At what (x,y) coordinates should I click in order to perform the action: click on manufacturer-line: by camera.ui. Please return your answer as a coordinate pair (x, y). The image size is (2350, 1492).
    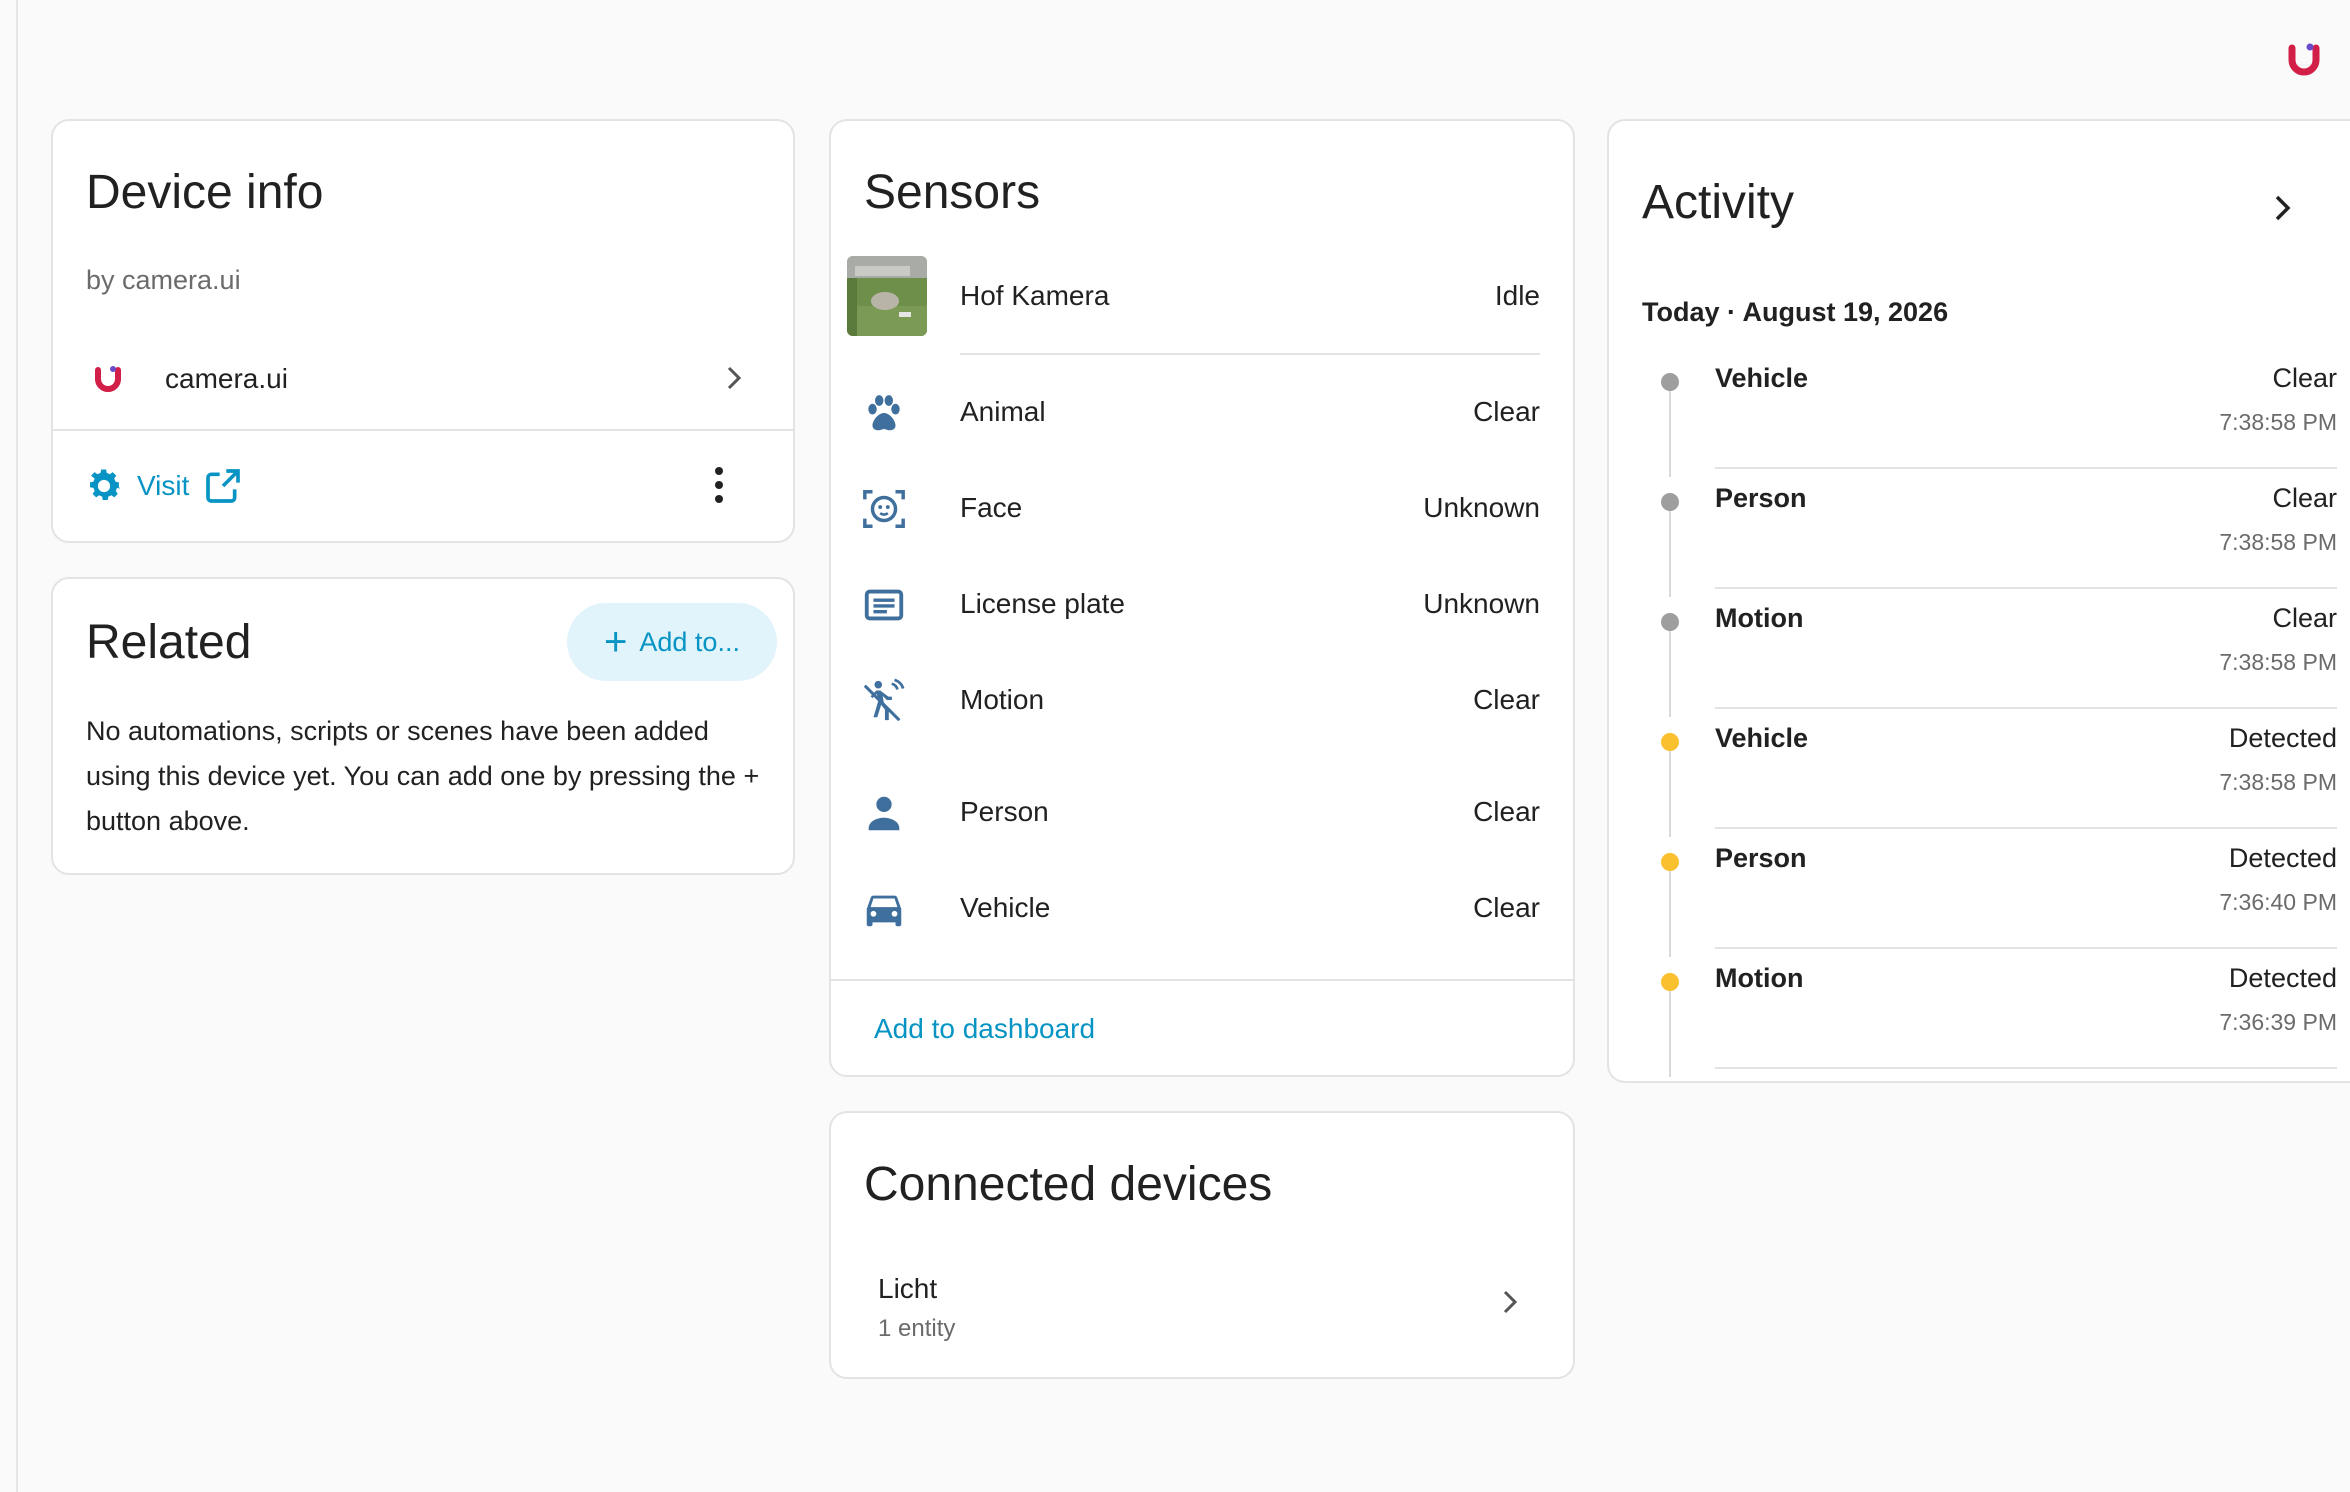
    Looking at the image, I should click on (163, 280).